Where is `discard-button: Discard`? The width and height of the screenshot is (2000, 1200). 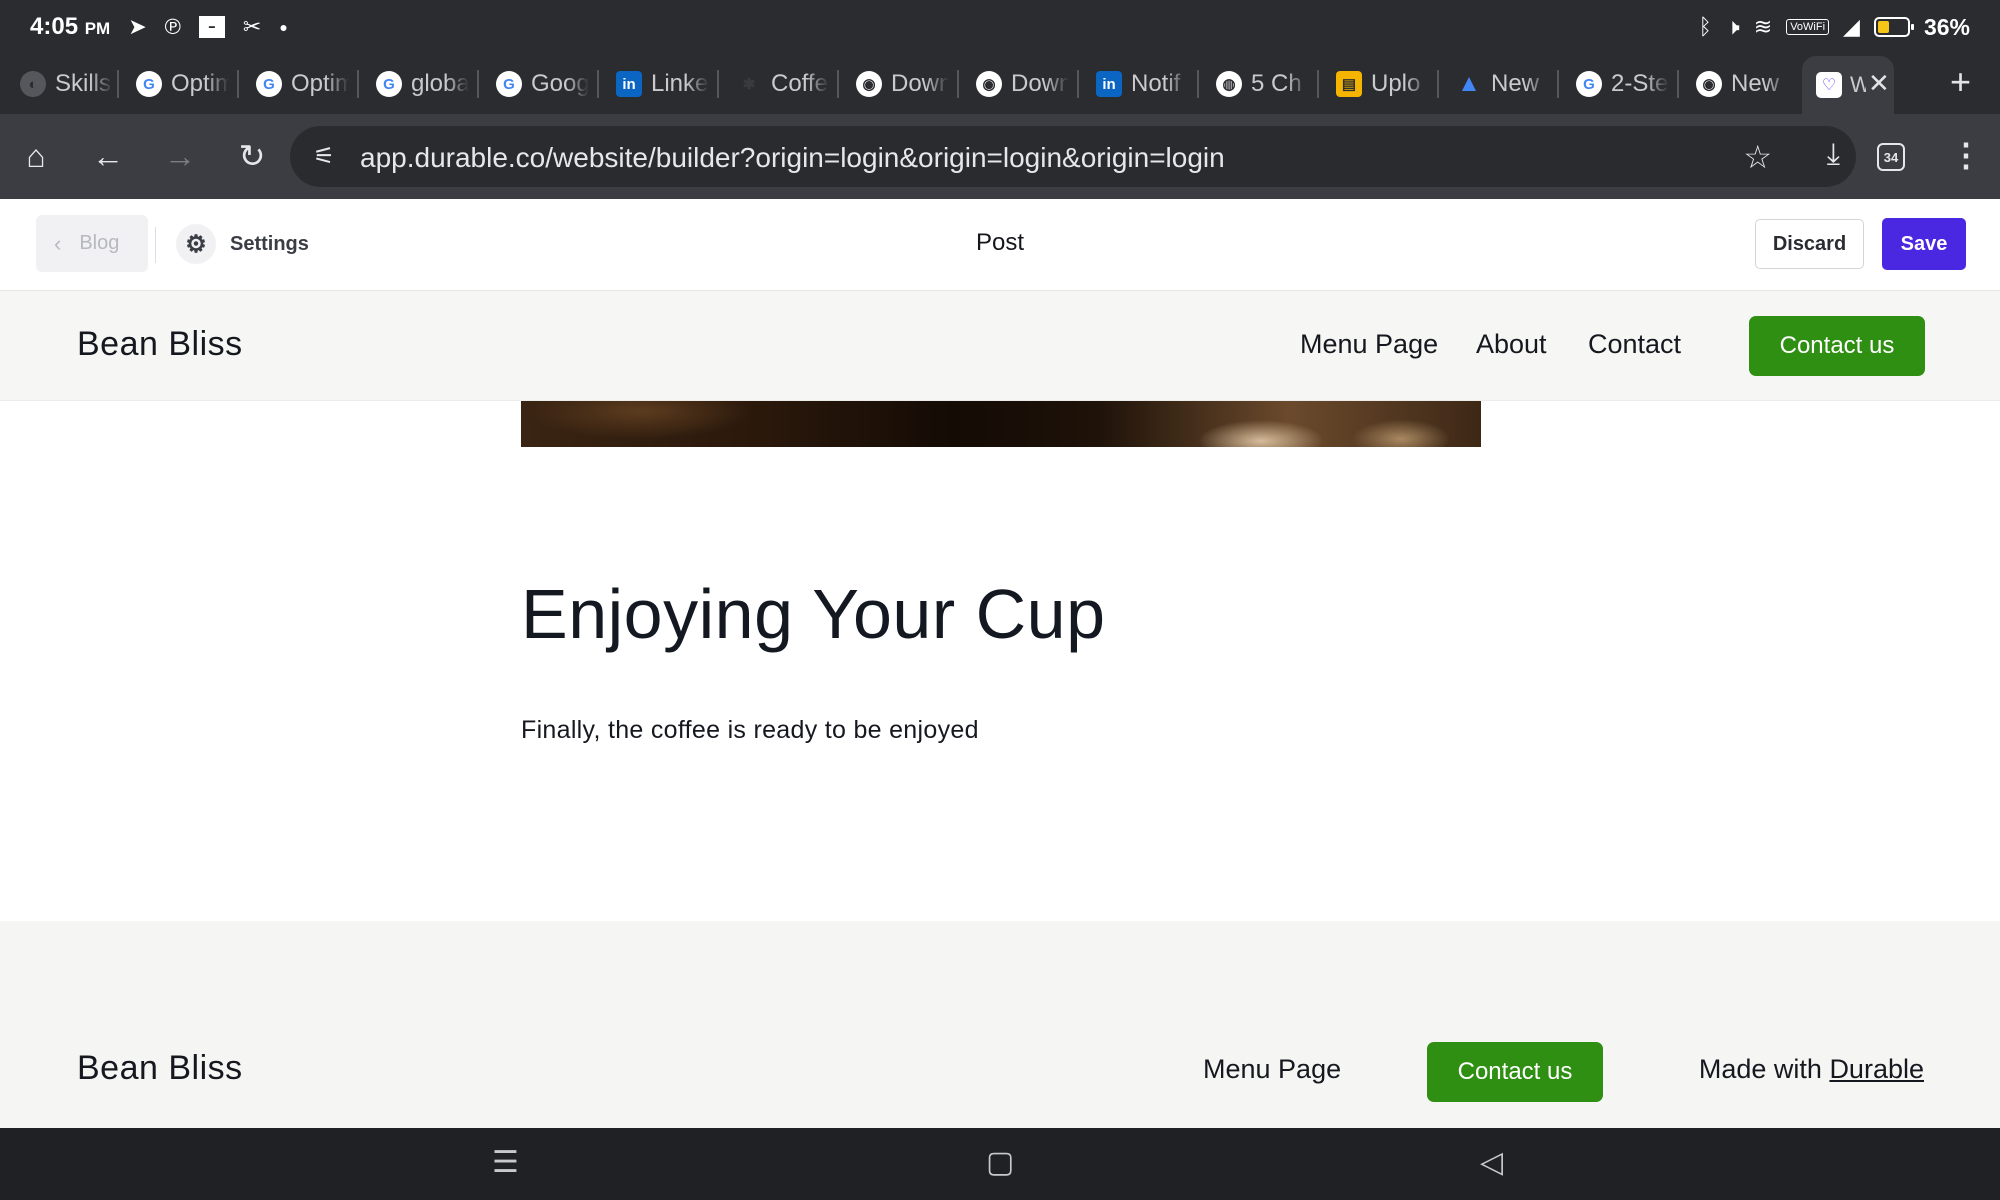
discard-button: Discard is located at coordinates (1809, 244).